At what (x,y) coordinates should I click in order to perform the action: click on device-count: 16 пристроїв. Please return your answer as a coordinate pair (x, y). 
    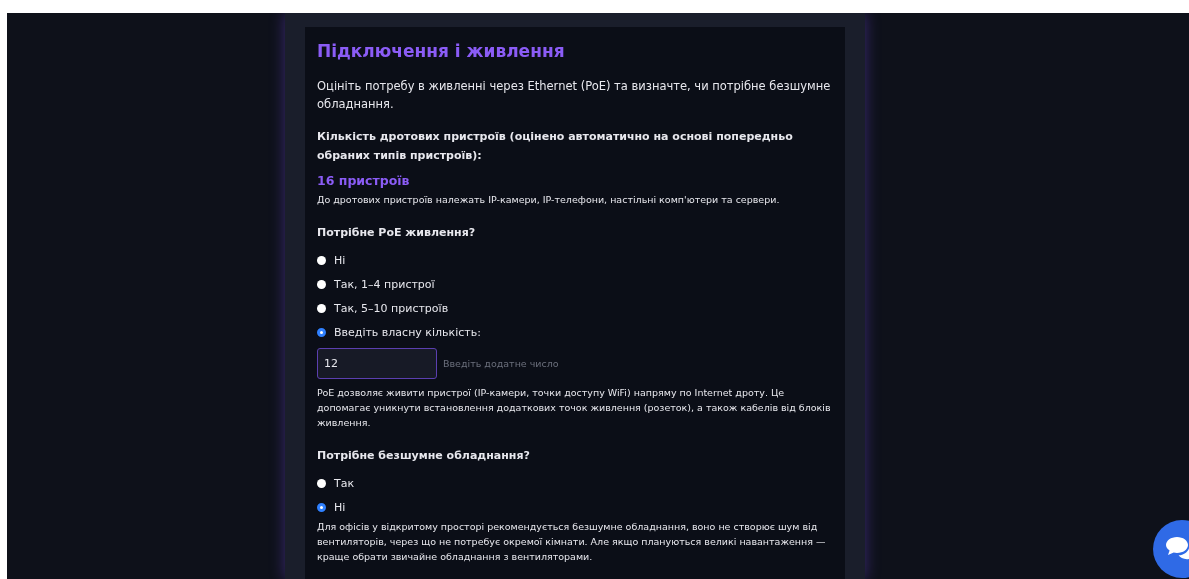
    Looking at the image, I should click on (364, 180).